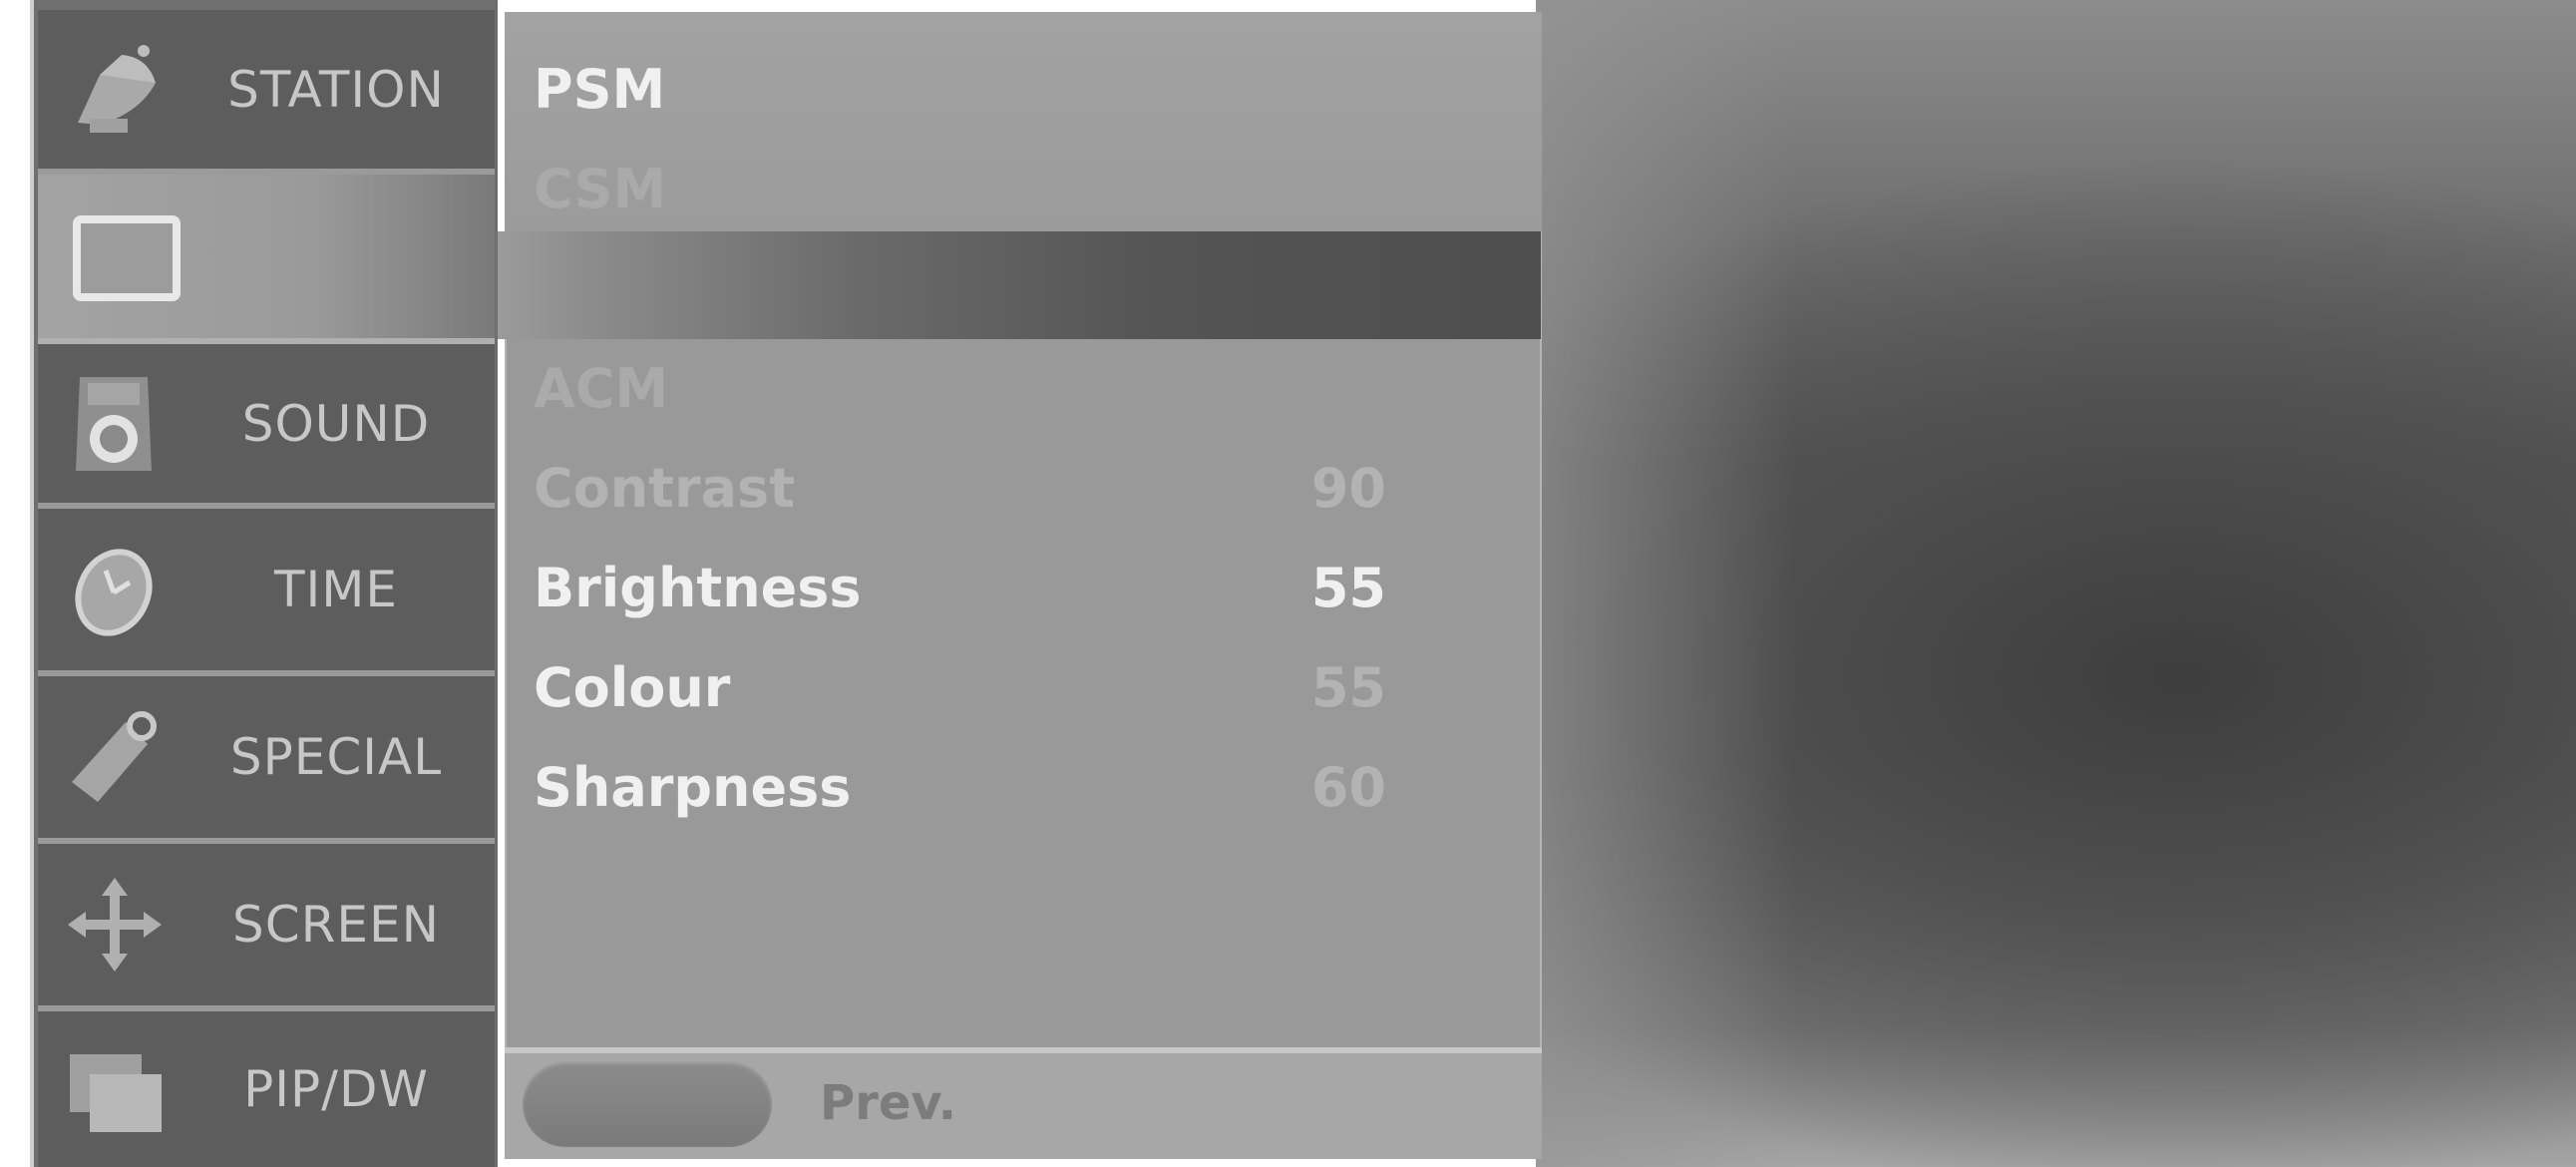 This screenshot has width=2576, height=1167. Describe the element at coordinates (127, 258) in the screenshot. I see `picture-screen-icon` at that location.